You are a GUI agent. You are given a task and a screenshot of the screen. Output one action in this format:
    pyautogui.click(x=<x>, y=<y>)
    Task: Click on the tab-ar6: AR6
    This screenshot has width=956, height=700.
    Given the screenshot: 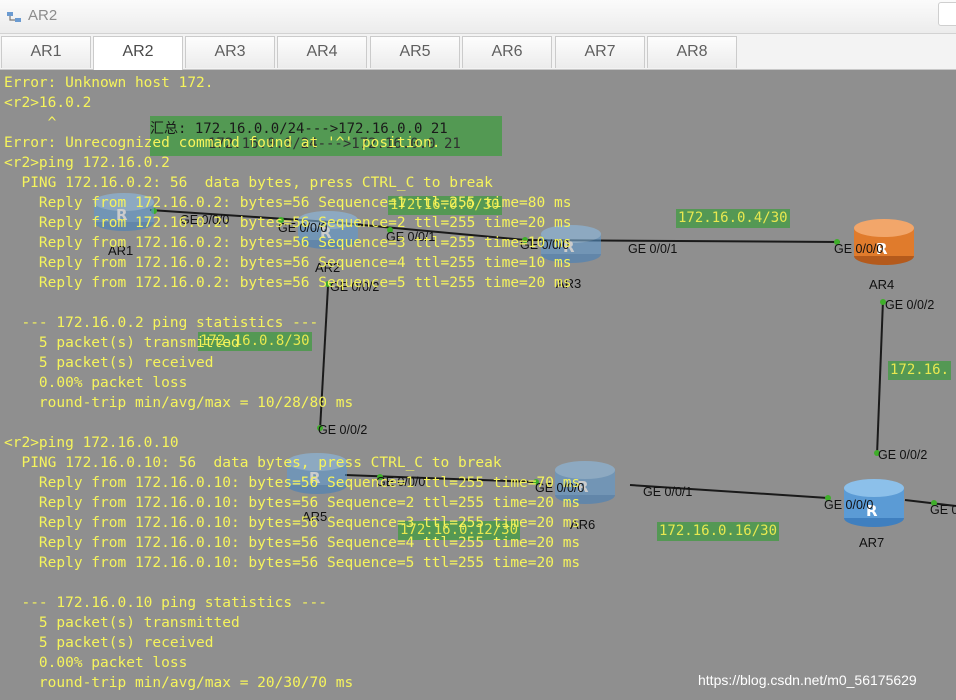 What is the action you would take?
    pyautogui.click(x=507, y=52)
    